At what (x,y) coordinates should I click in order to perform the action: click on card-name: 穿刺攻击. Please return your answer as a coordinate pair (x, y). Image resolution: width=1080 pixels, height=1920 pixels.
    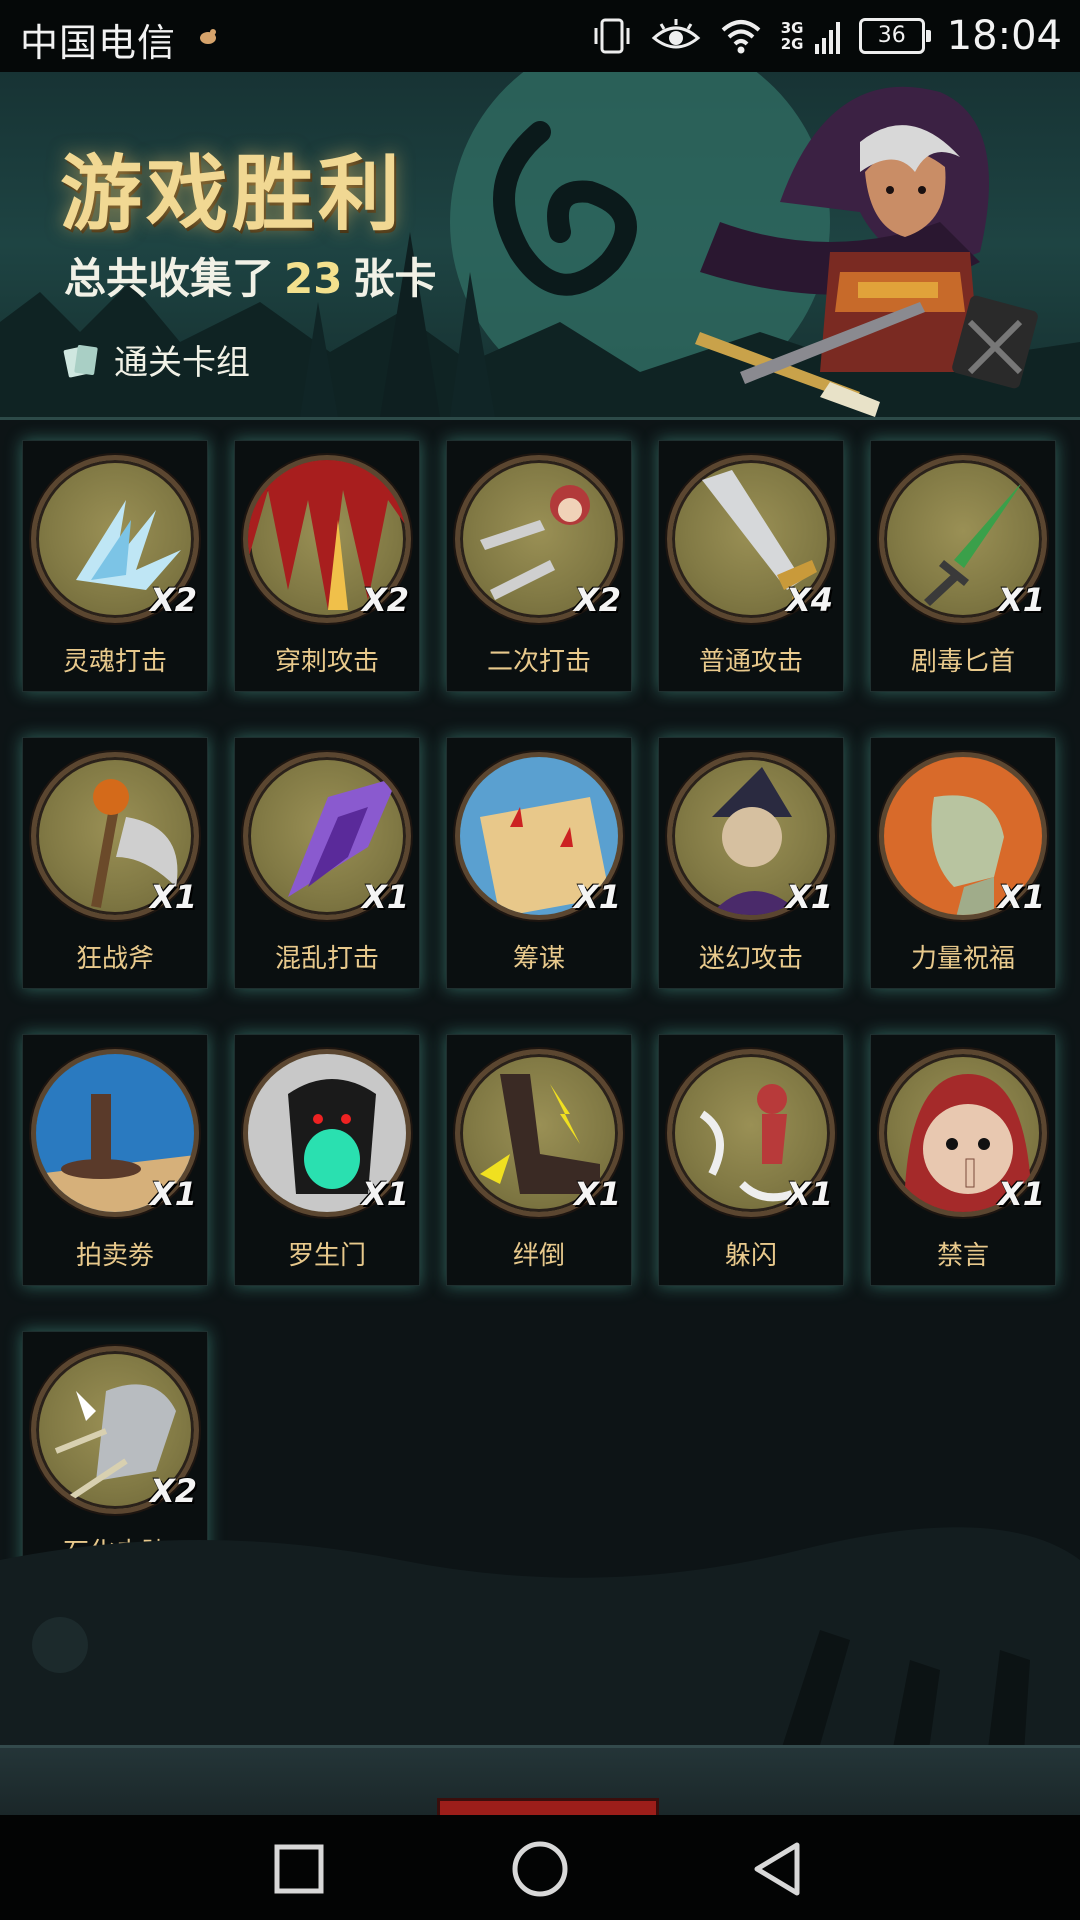
    Looking at the image, I should click on (326, 662).